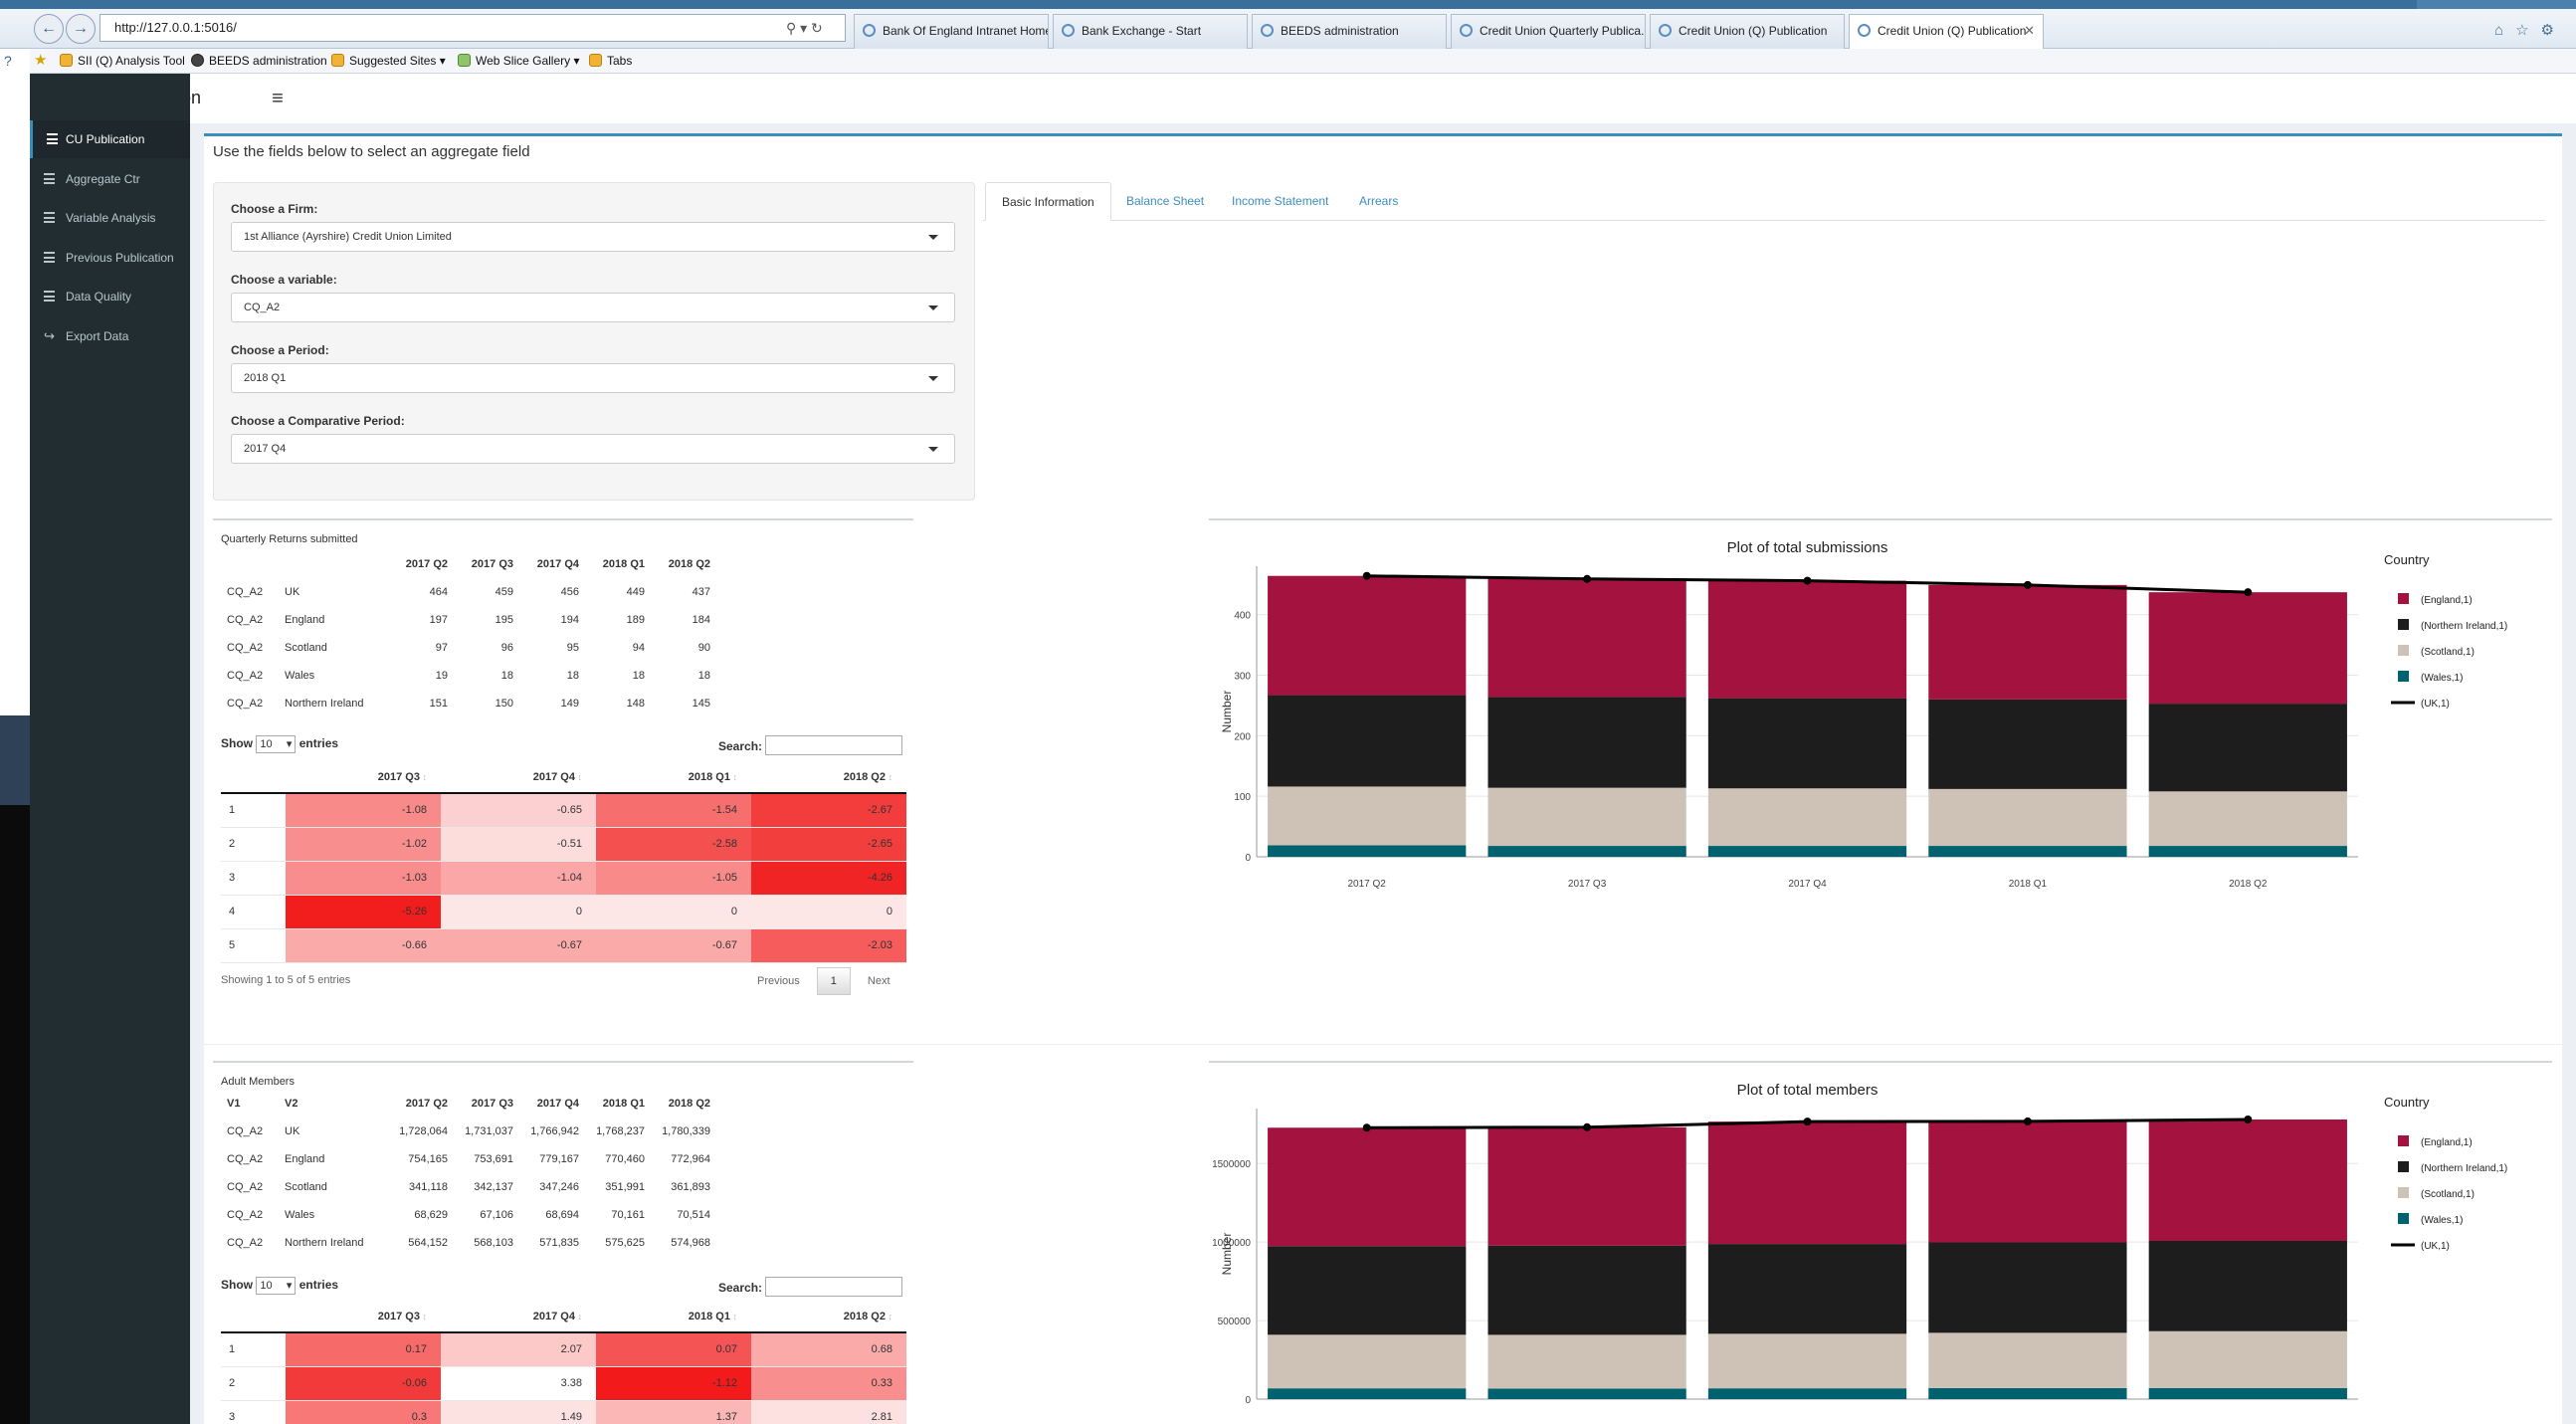 The height and width of the screenshot is (1424, 2576). Describe the element at coordinates (2403, 650) in the screenshot. I see `legend-swatch` at that location.